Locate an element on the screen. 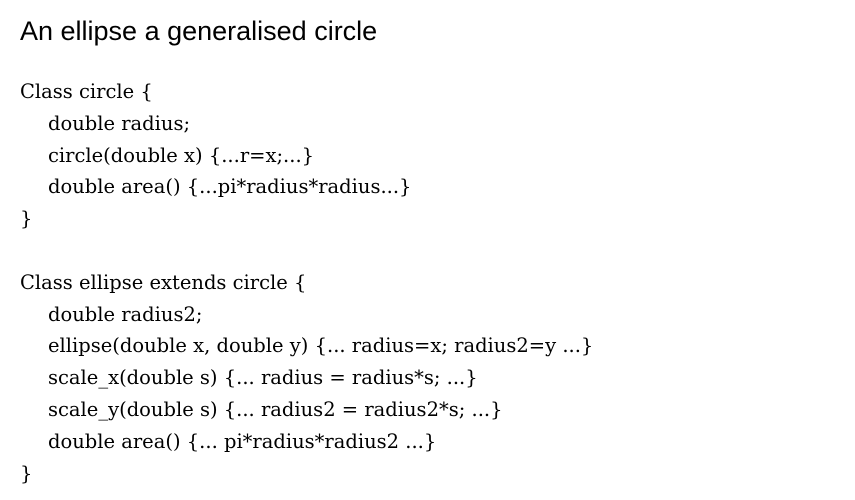 The height and width of the screenshot is (500, 855). code-line-radius2-field: double radius2; is located at coordinates (125, 314).